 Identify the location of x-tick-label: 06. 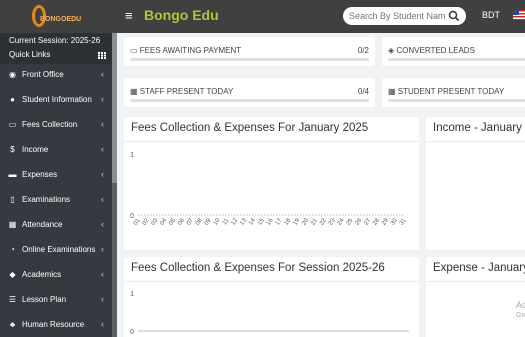
(181, 221).